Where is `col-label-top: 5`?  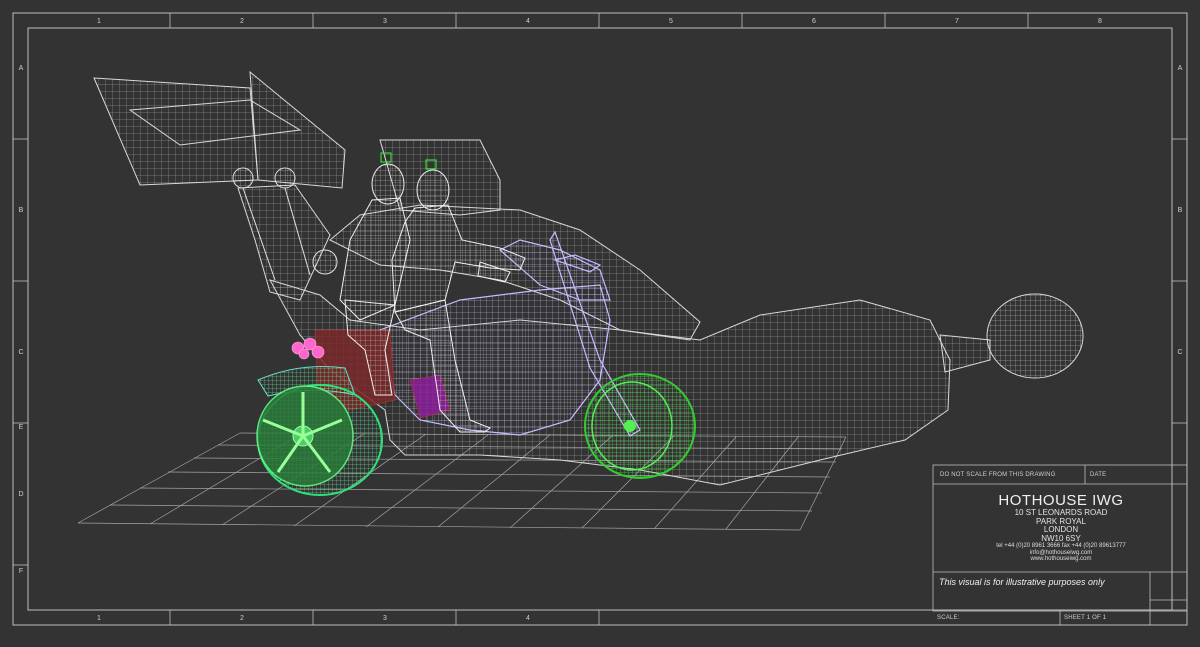
col-label-top: 5 is located at coordinates (671, 21).